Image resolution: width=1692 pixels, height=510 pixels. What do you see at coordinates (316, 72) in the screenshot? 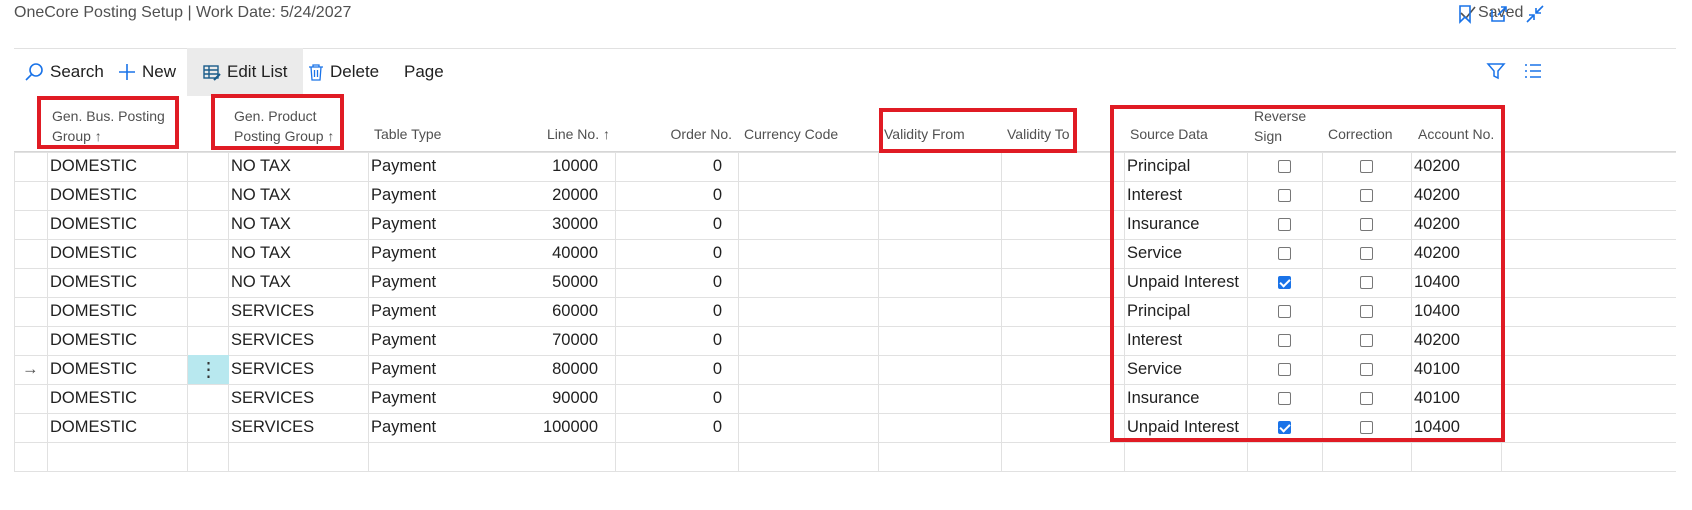
I see `trash-icon` at bounding box center [316, 72].